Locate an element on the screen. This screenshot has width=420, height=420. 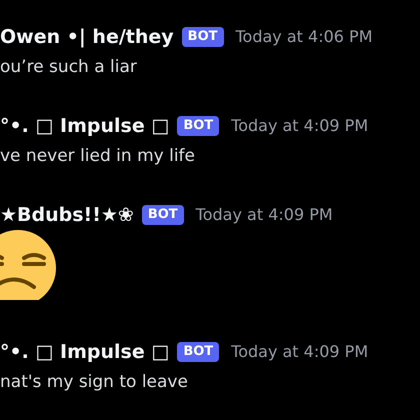
author-name: Owen •| he/they is located at coordinates (87, 37).